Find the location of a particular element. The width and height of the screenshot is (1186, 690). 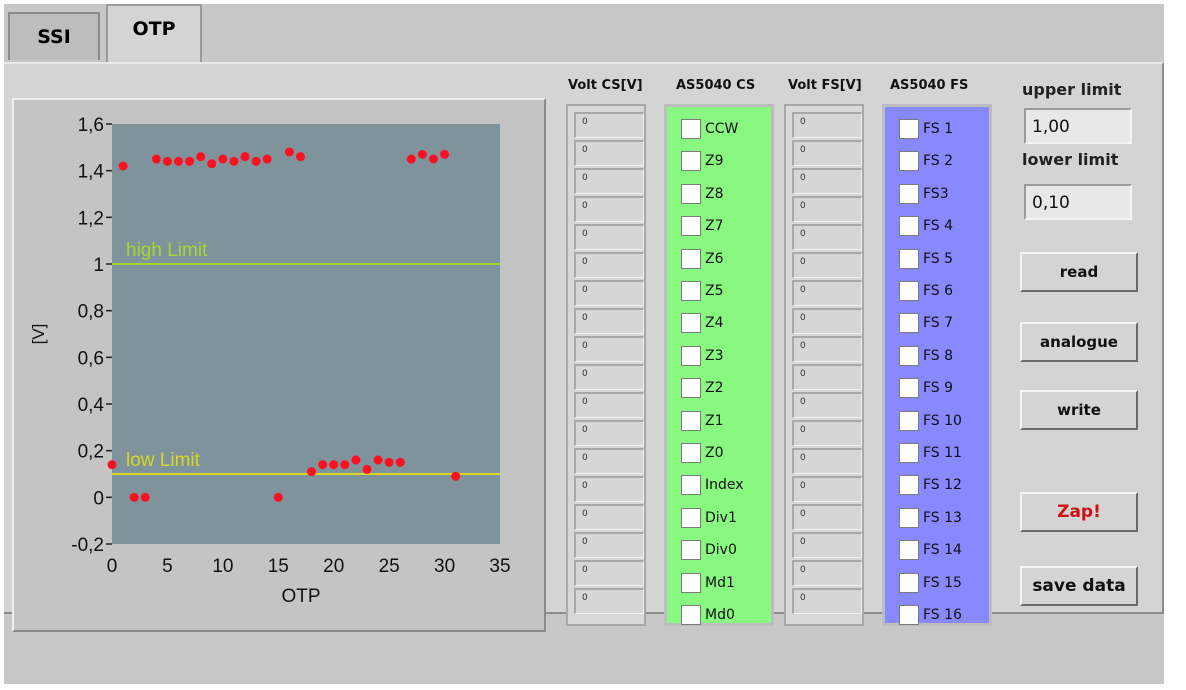

as5040-fs-checkbox-row: FS 13 is located at coordinates (930, 518).